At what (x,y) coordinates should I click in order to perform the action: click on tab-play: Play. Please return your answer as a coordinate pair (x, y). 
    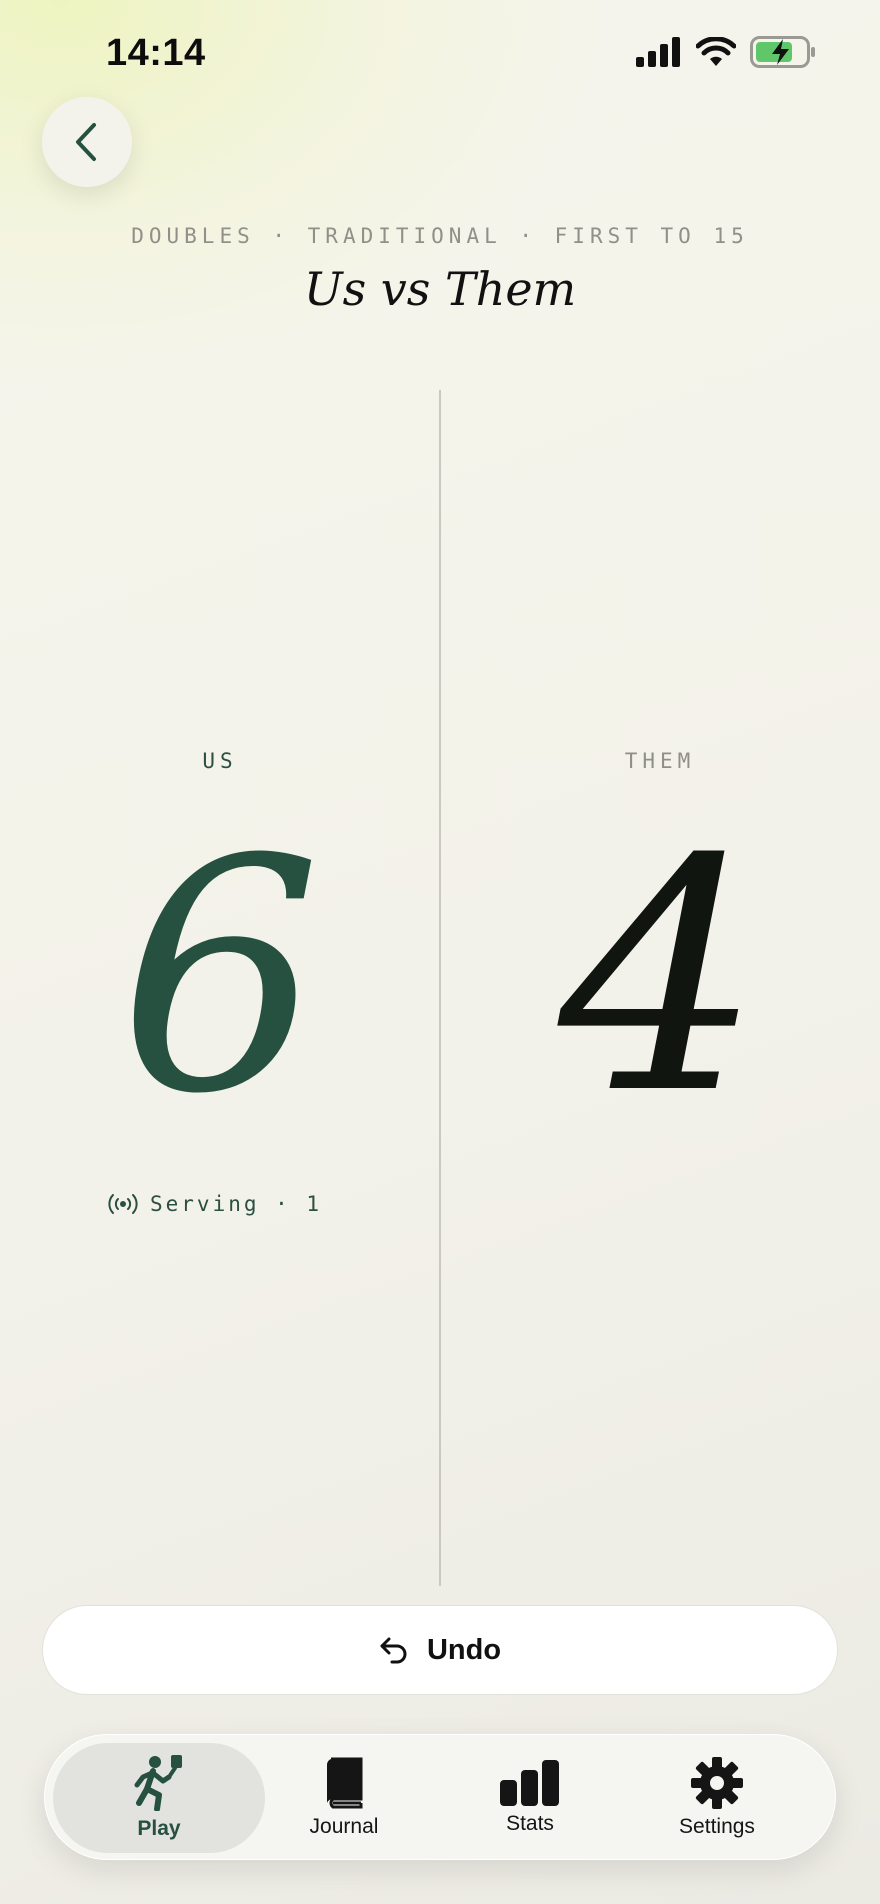
    Looking at the image, I should click on (159, 1798).